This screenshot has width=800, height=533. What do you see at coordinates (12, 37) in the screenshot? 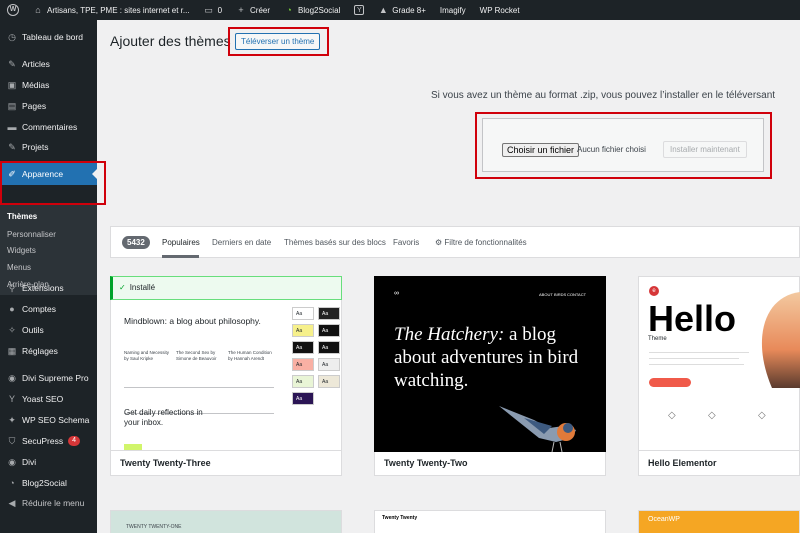
I see `dashboard-icon: ◷` at bounding box center [12, 37].